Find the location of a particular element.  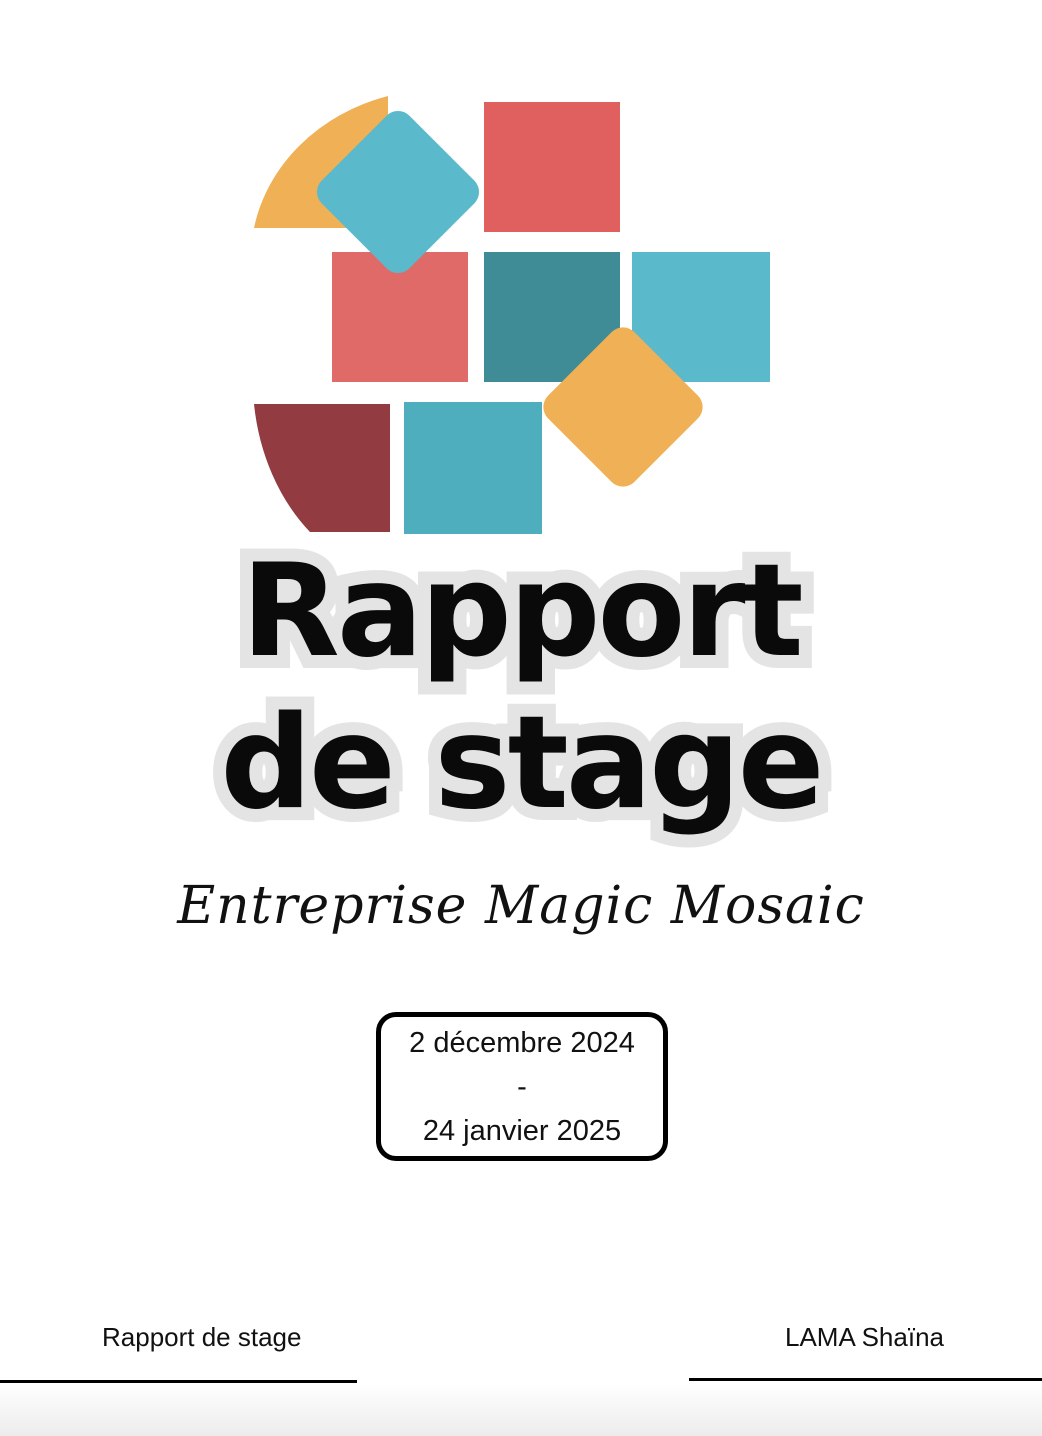

subtitle: Entreprise Magic Mosaic is located at coordinates (521, 906).